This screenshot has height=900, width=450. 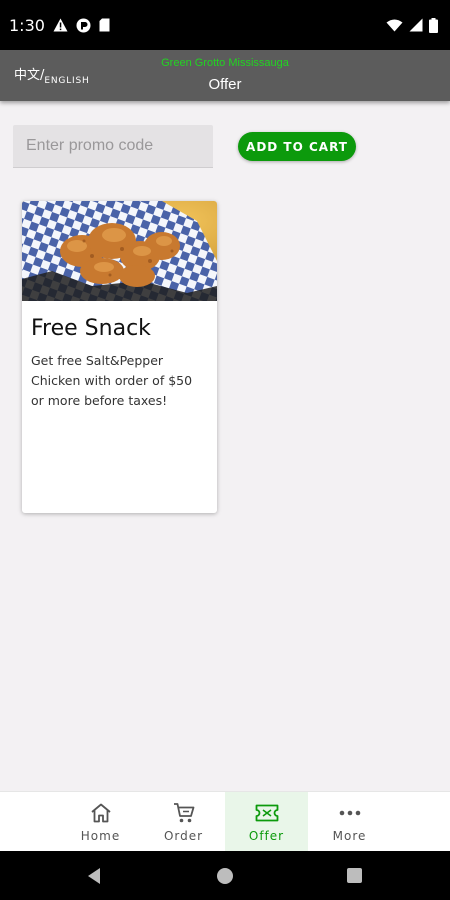 What do you see at coordinates (184, 813) in the screenshot?
I see `cart-icon` at bounding box center [184, 813].